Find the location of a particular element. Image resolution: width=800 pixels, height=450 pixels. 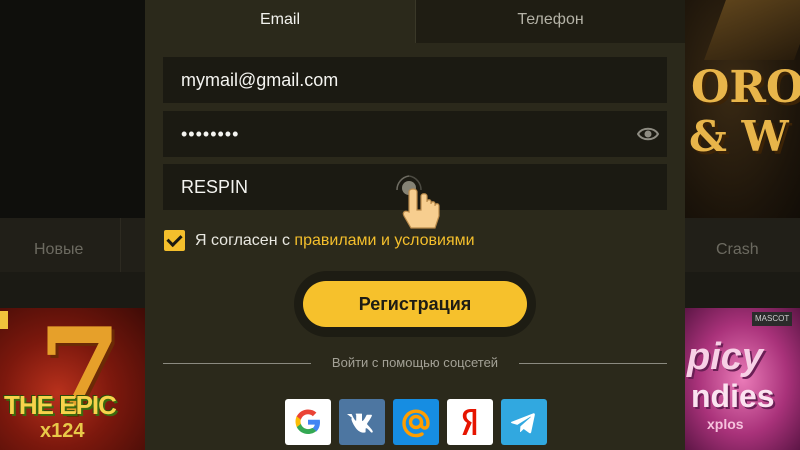

auth-tabs: Email Телефон is located at coordinates (415, 21).